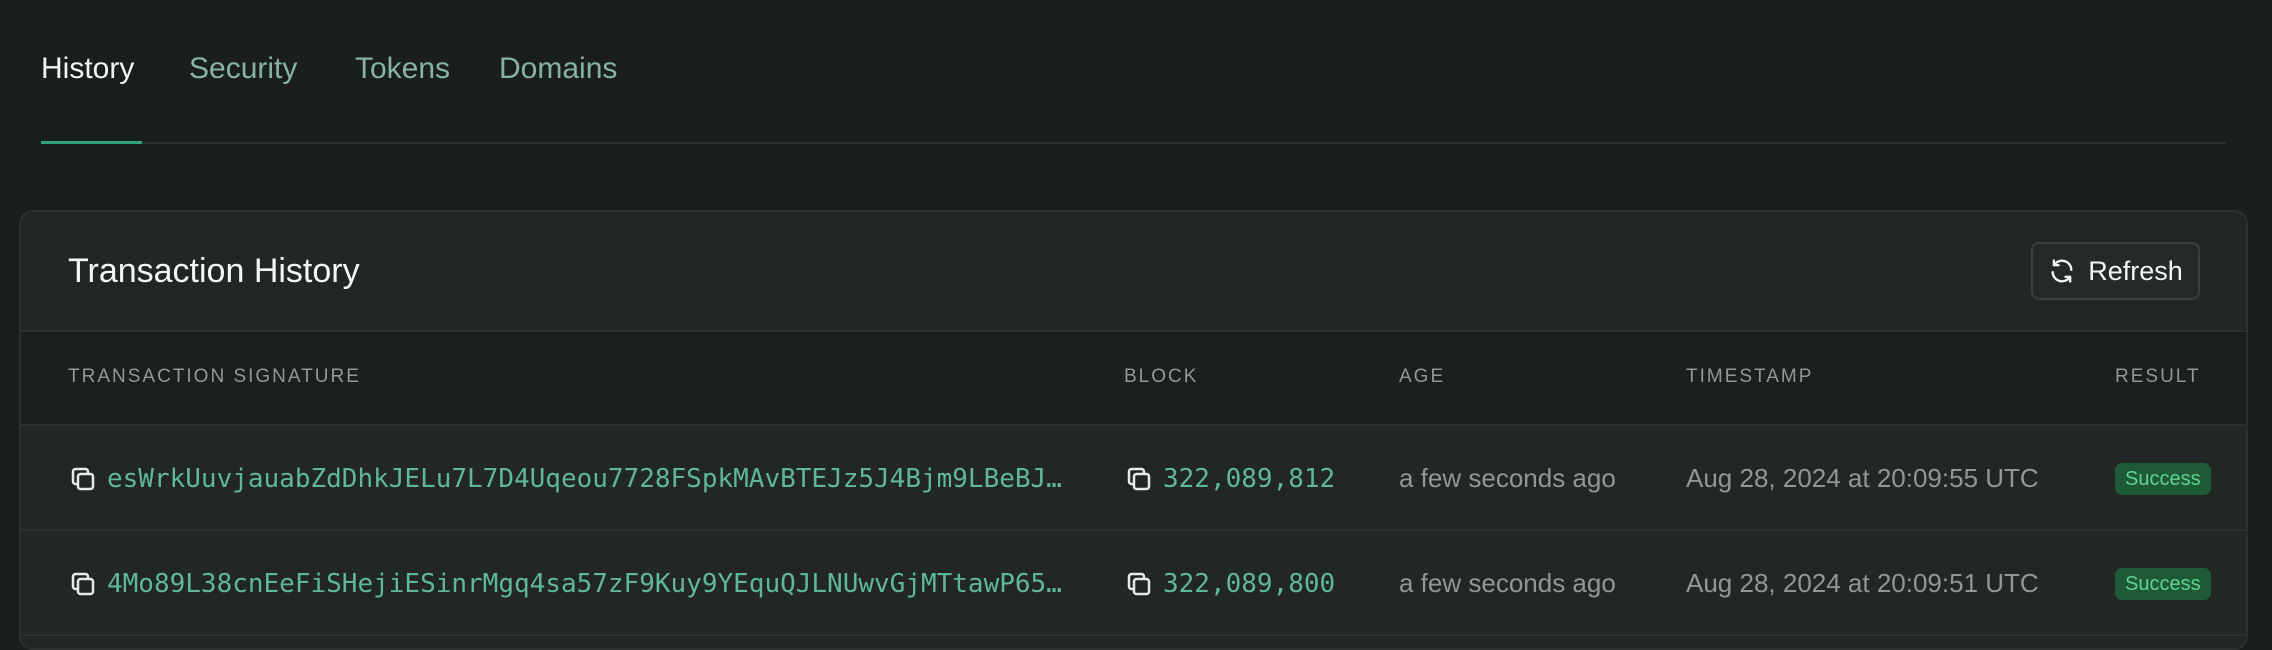 The image size is (2272, 650). Describe the element at coordinates (558, 69) in the screenshot. I see `tab-domains: Domains` at that location.